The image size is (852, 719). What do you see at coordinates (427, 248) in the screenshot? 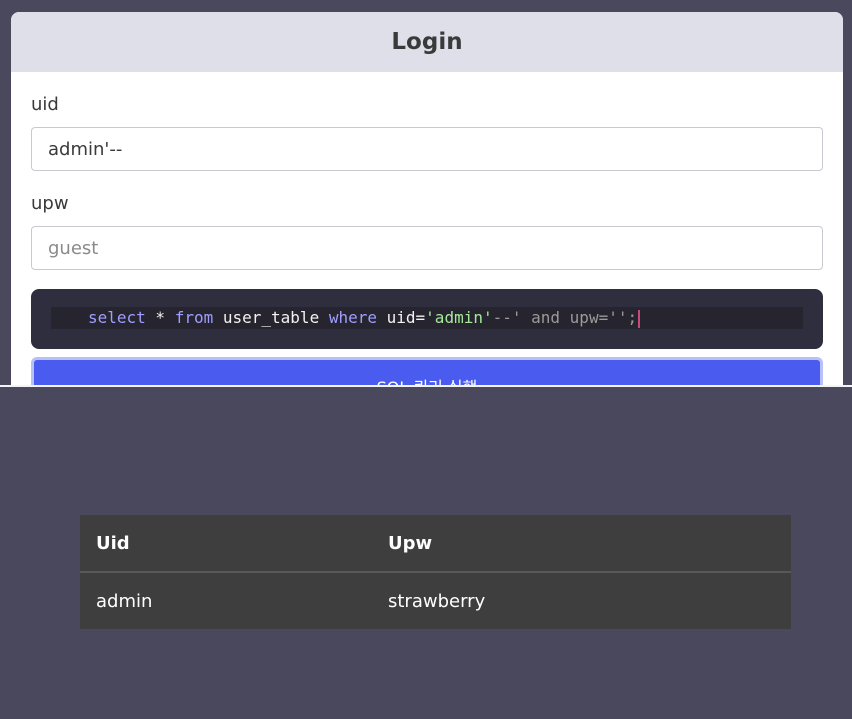
I see `upw-input` at bounding box center [427, 248].